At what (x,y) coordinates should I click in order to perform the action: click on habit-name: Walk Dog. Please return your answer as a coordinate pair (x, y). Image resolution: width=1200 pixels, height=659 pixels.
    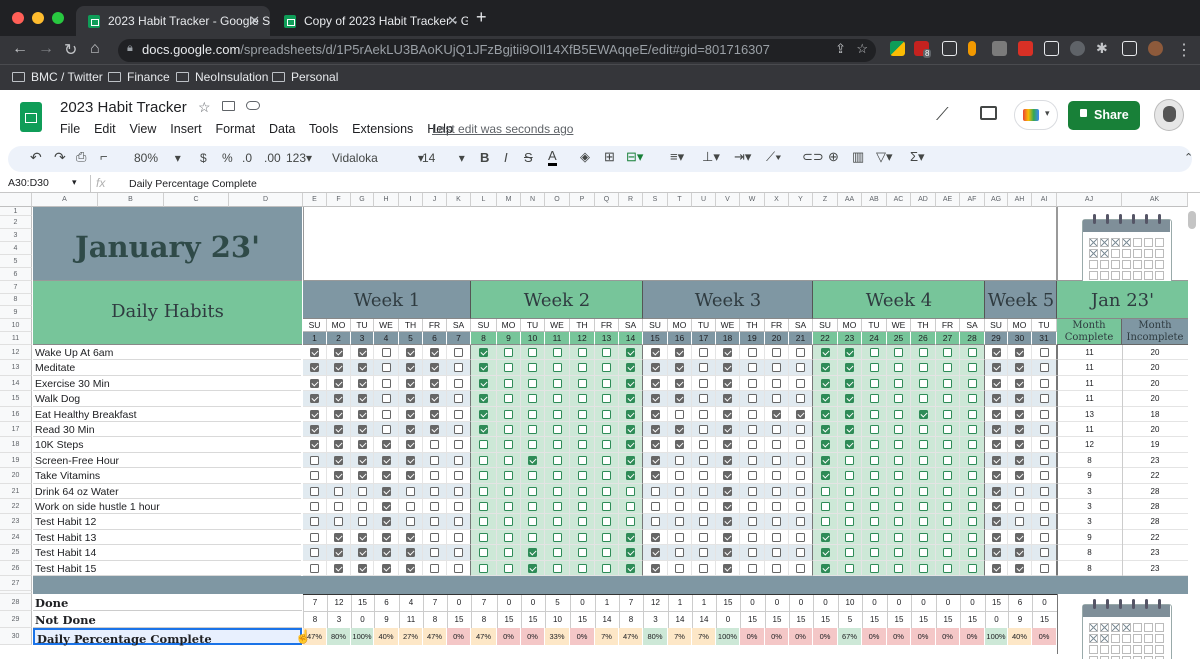
    Looking at the image, I should click on (167, 399).